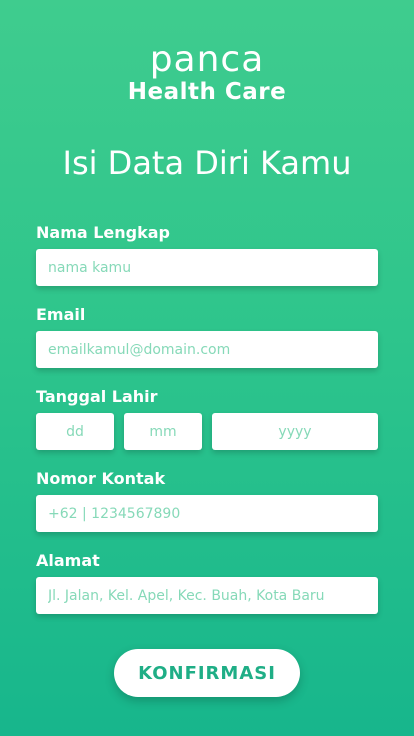 The image size is (414, 736). What do you see at coordinates (207, 595) in the screenshot?
I see `address-input` at bounding box center [207, 595].